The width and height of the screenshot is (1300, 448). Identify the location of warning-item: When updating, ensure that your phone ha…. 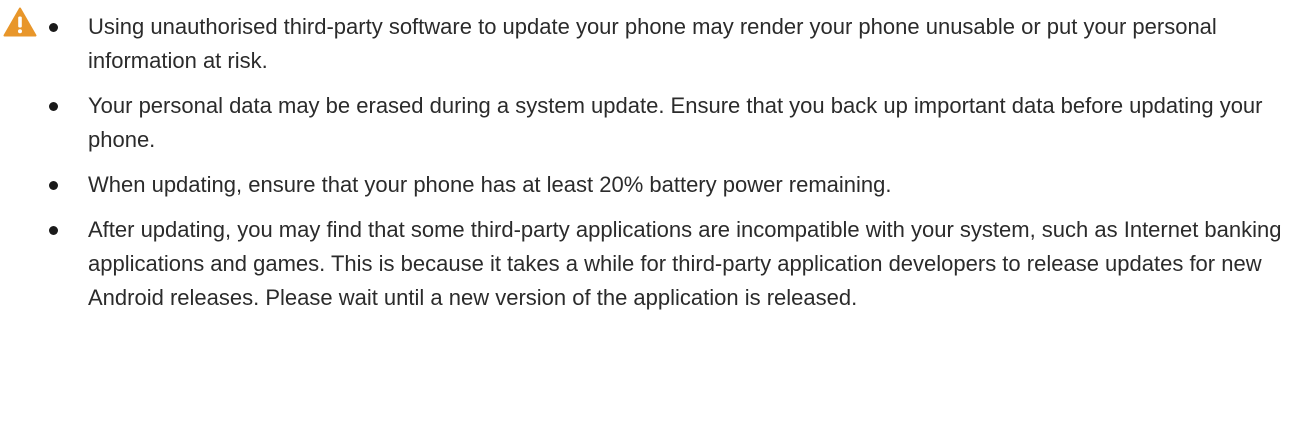
(669, 185).